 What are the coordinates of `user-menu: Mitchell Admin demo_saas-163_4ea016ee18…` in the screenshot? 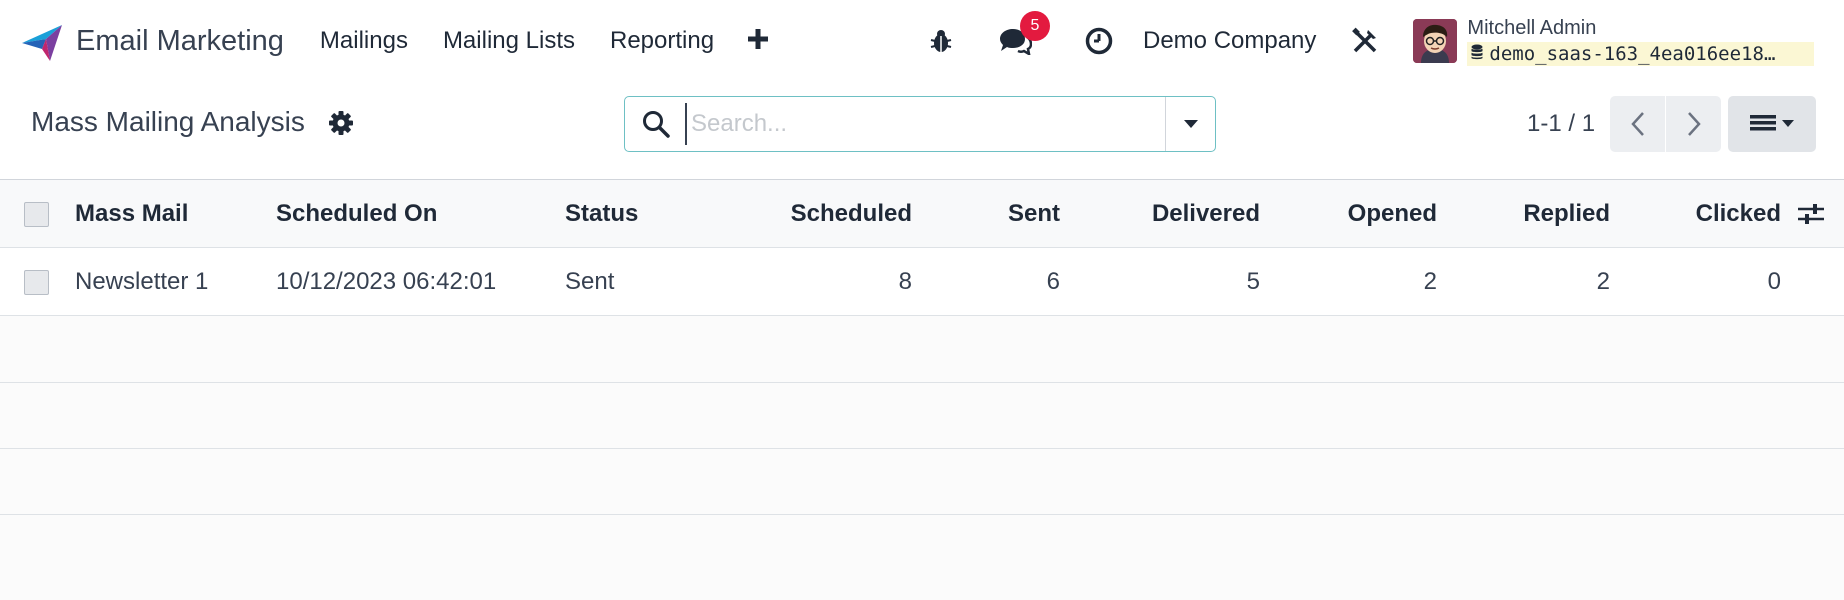 It's located at (1614, 41).